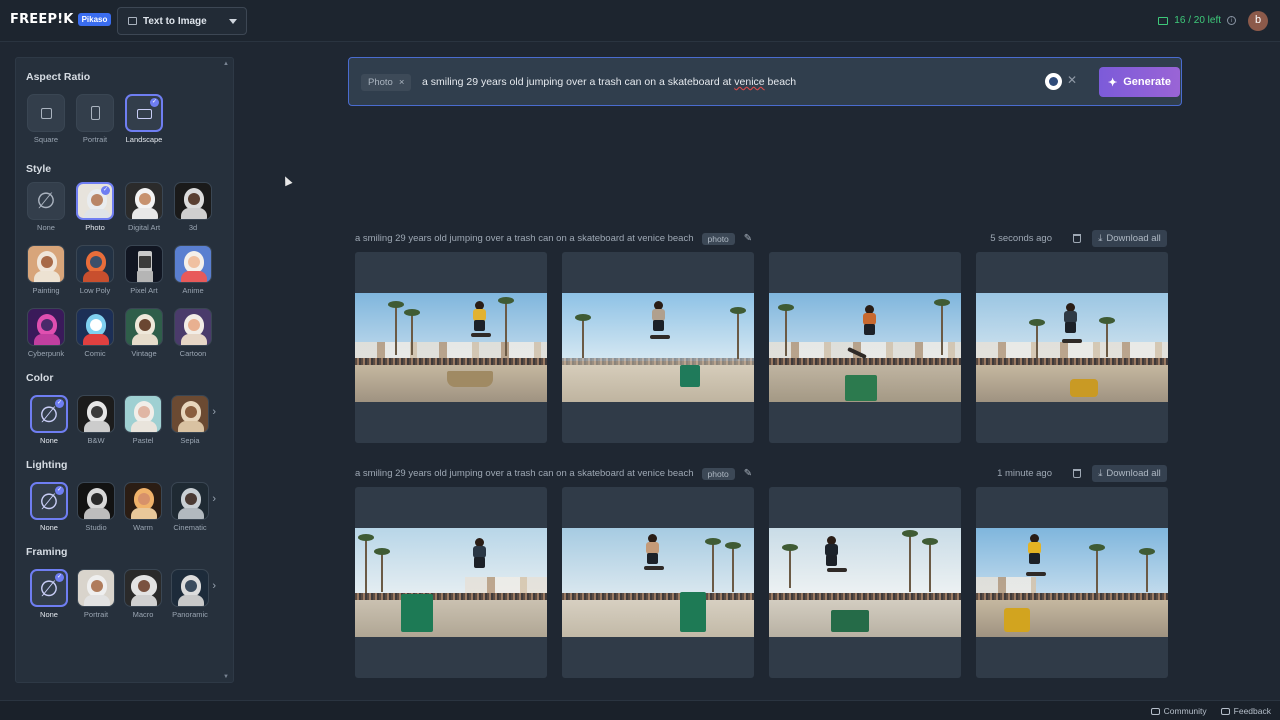 This screenshot has width=1280, height=720. What do you see at coordinates (61, 19) in the screenshot?
I see `freepik-logo: FREEP!K Pikaso` at bounding box center [61, 19].